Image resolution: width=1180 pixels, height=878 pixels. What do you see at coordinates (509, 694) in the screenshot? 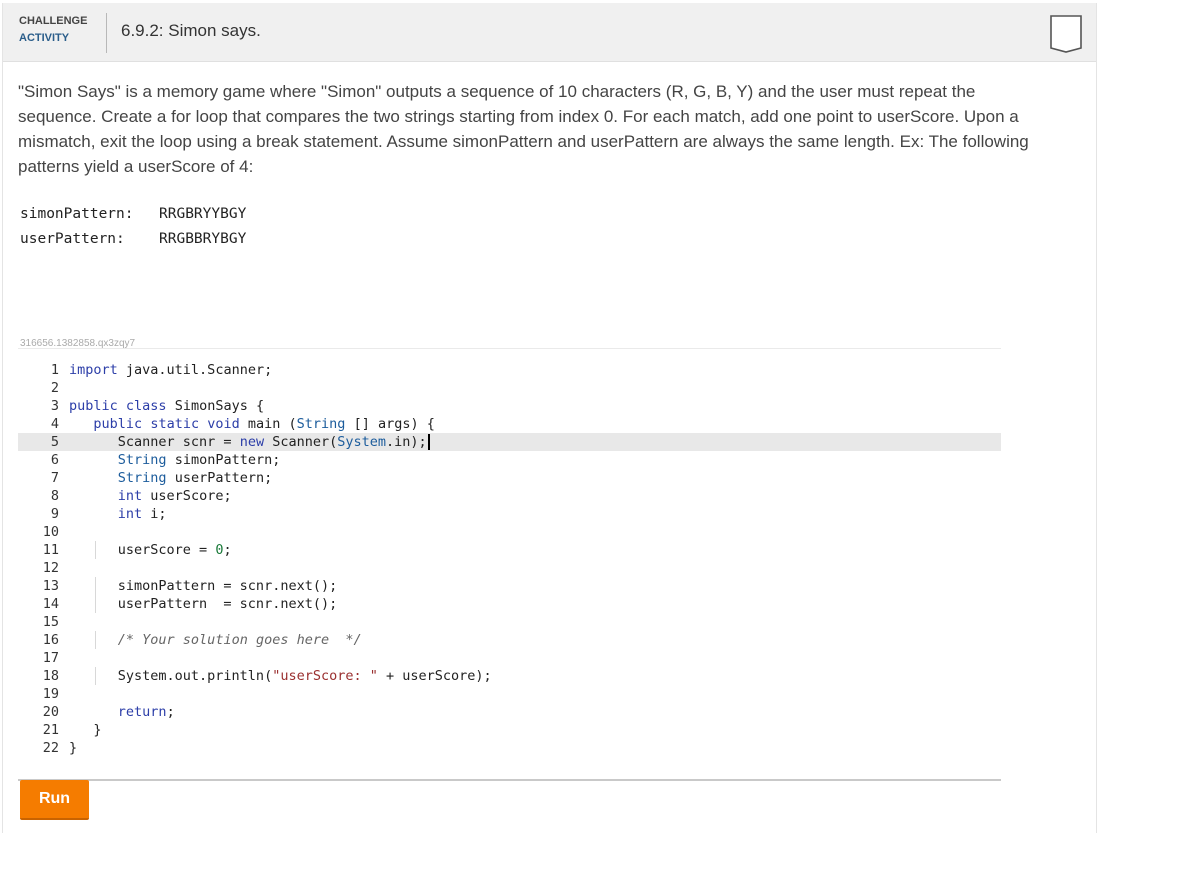
I see `code-line: 19` at bounding box center [509, 694].